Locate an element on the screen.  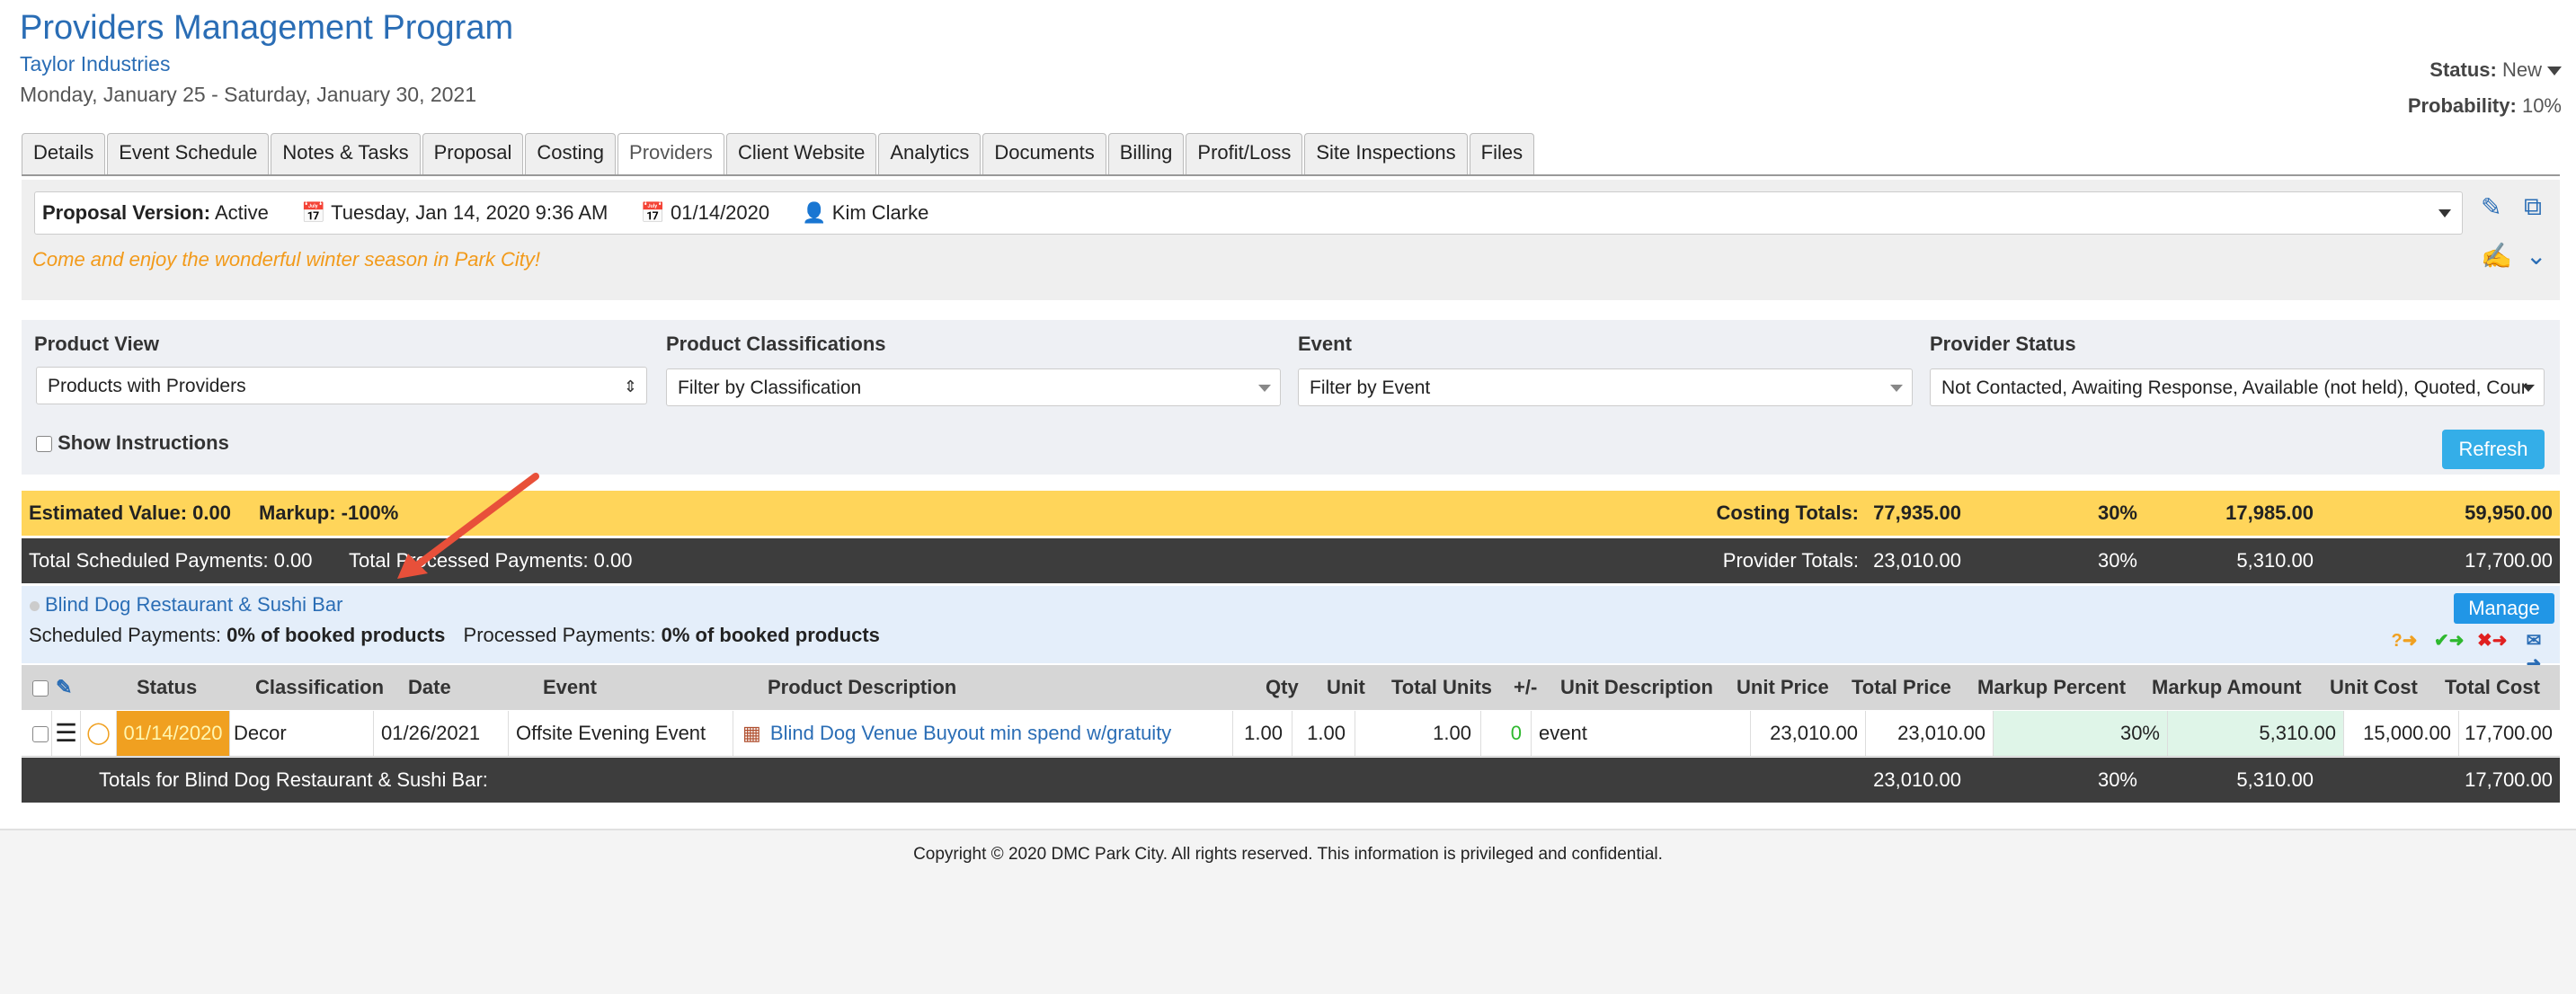
tab-site-inspections: Site Inspections is located at coordinates (1386, 153).